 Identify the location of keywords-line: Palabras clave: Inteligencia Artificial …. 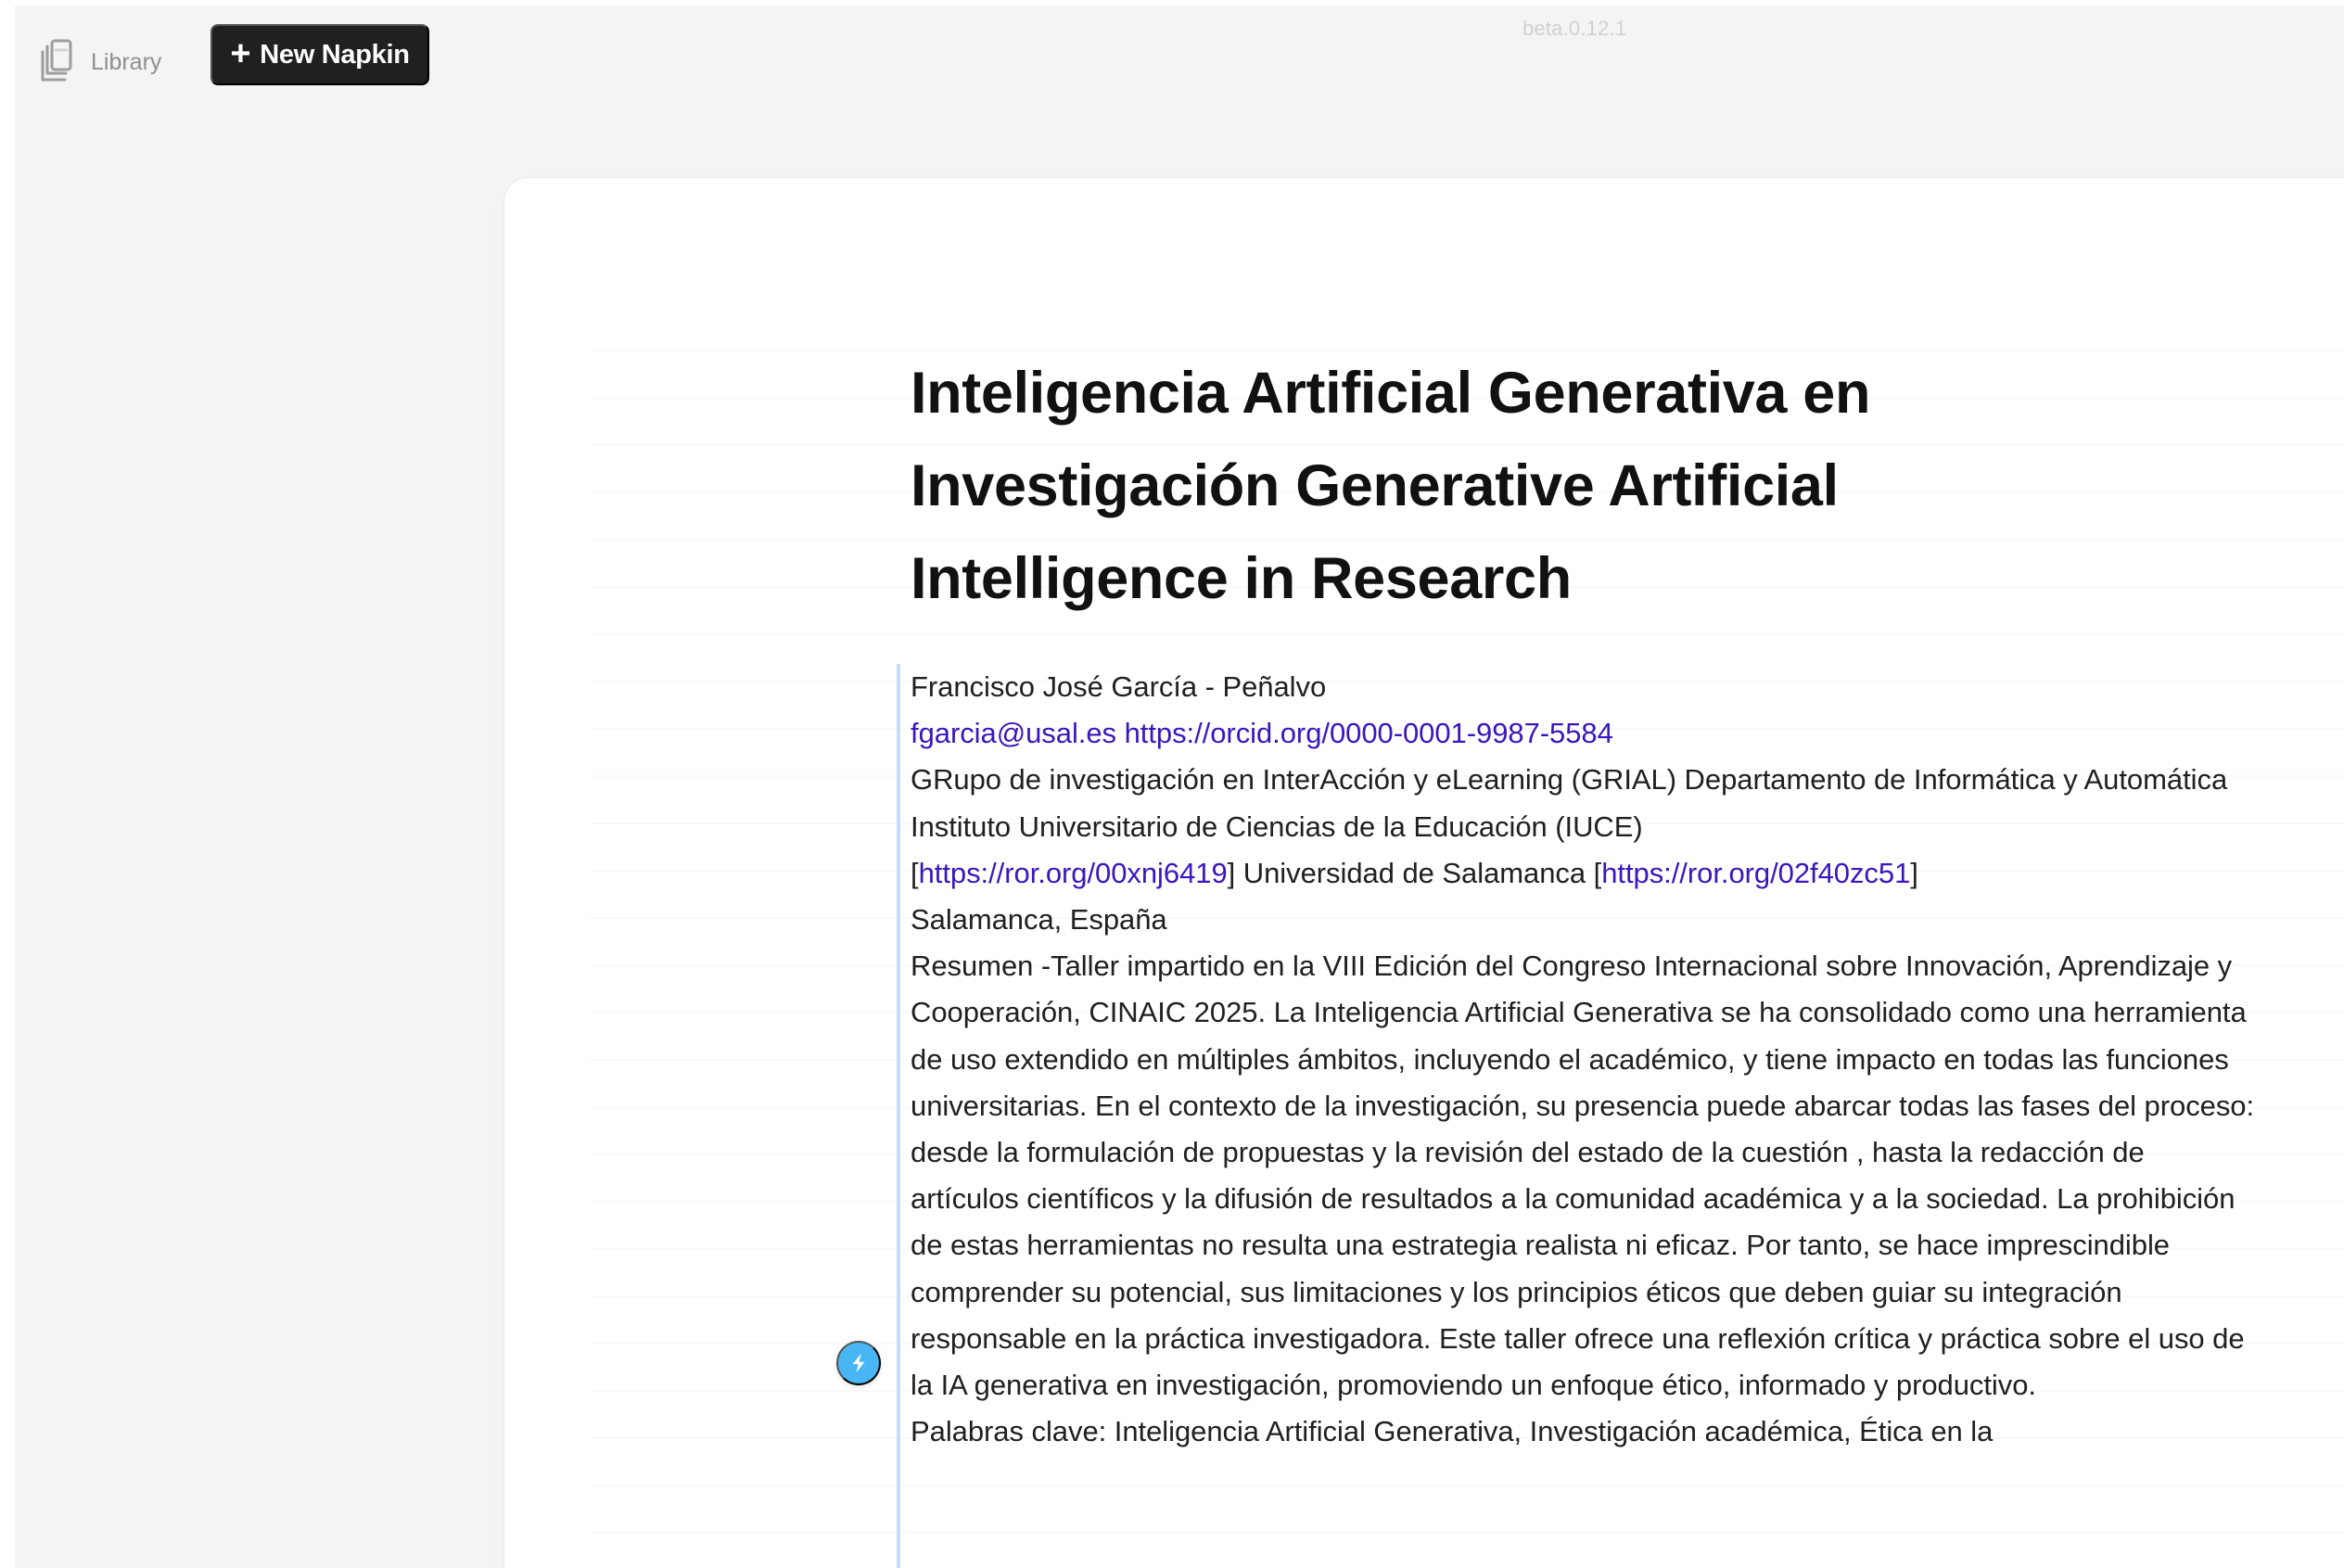
(1583, 1432).